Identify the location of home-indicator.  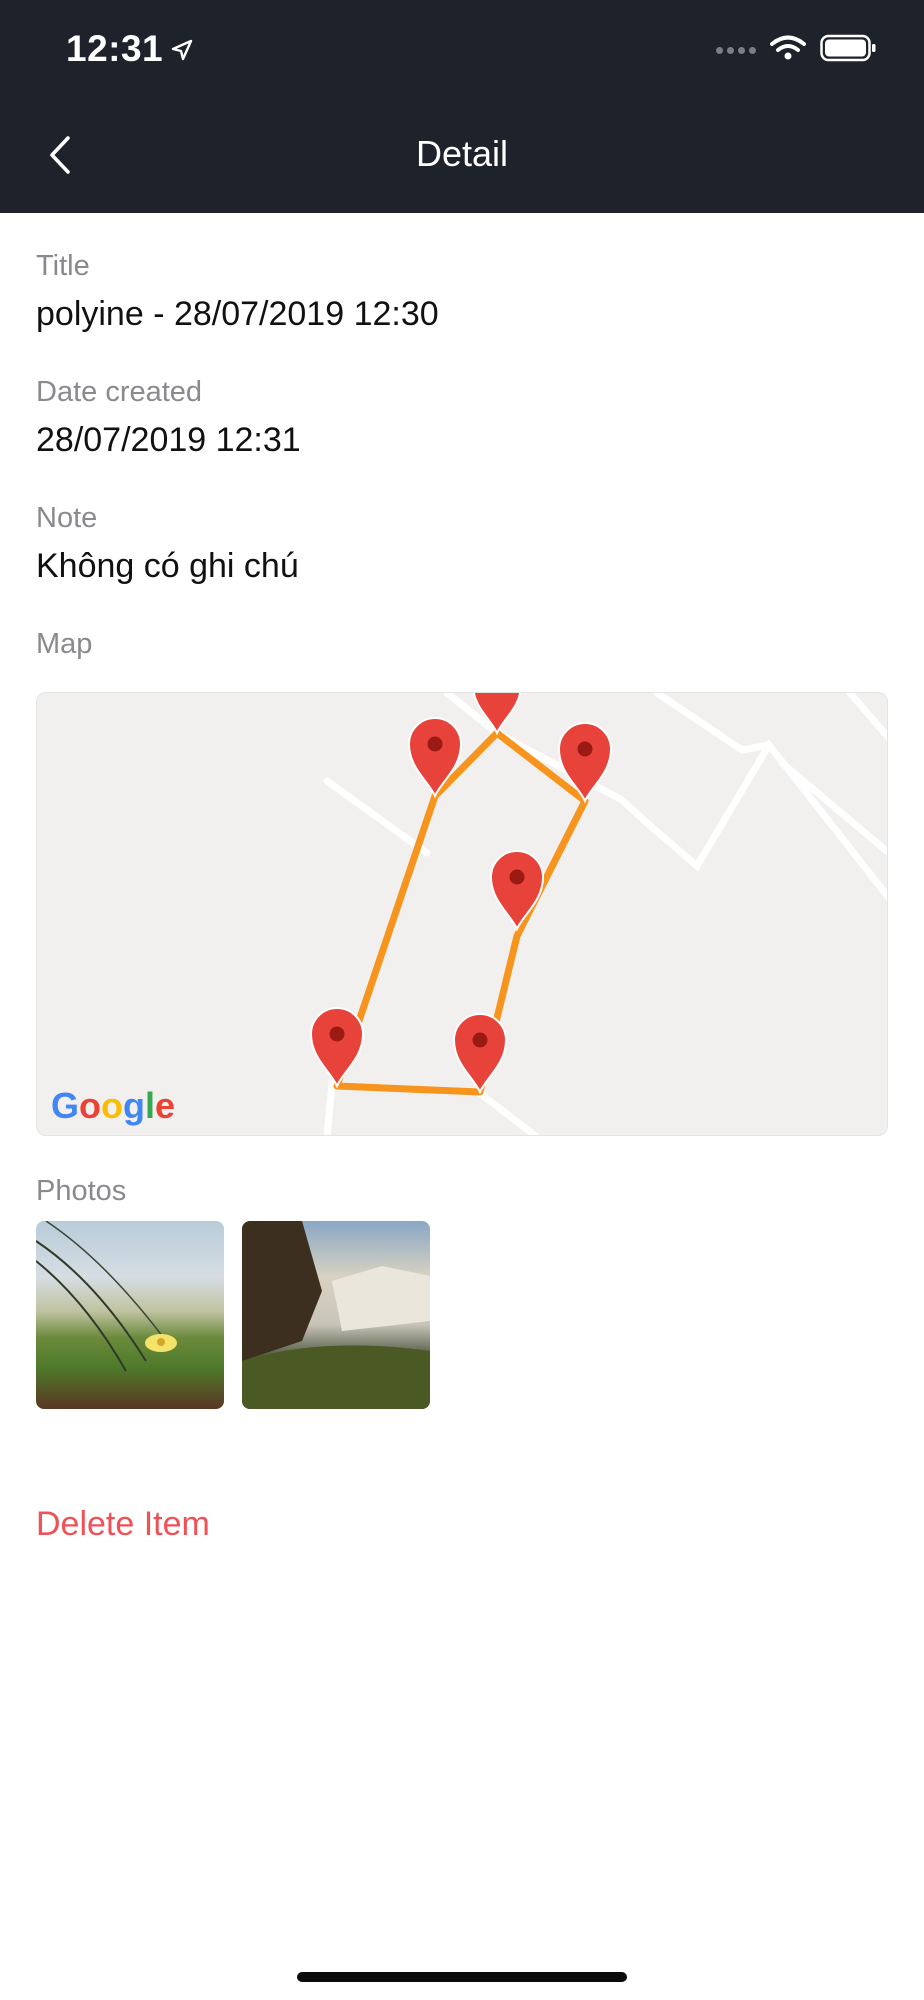
(462, 1977).